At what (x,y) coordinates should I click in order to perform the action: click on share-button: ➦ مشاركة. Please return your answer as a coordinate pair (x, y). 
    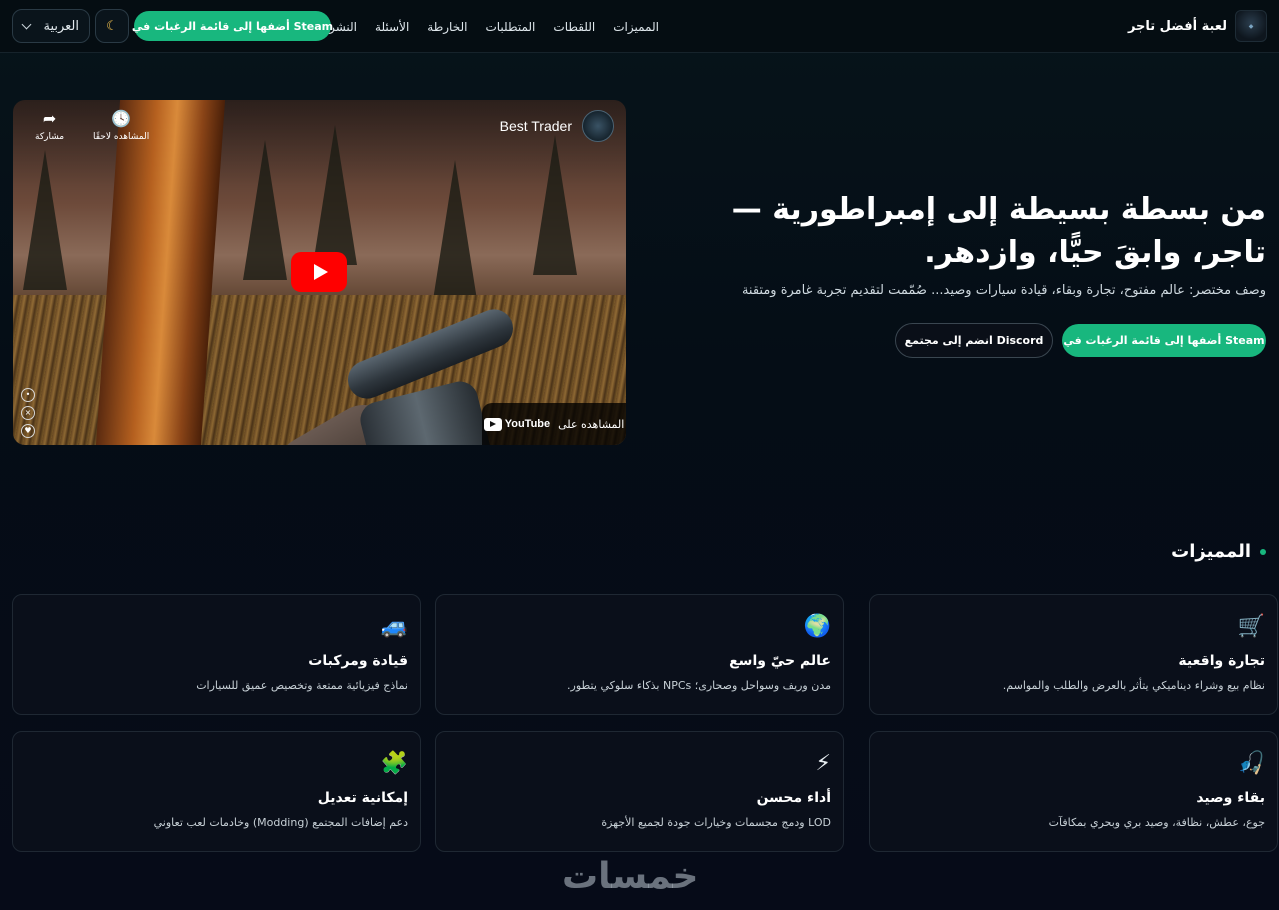
    Looking at the image, I should click on (50, 126).